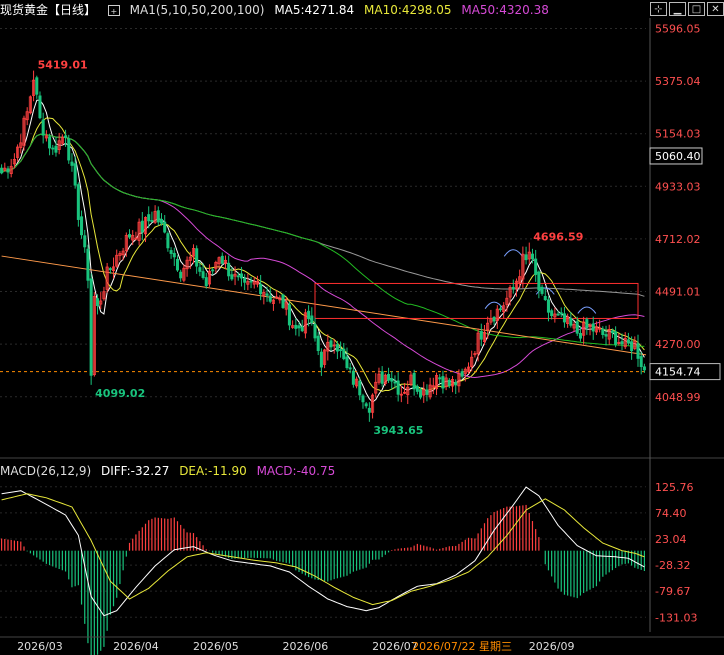 The image size is (724, 655). What do you see at coordinates (314, 10) in the screenshot?
I see `ma5-value: MA5:4271.84` at bounding box center [314, 10].